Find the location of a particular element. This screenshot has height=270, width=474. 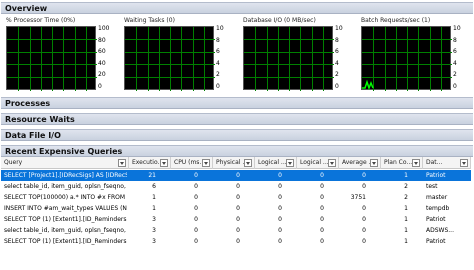

data-file-io-section-header: Data File I/O is located at coordinates (237, 135).